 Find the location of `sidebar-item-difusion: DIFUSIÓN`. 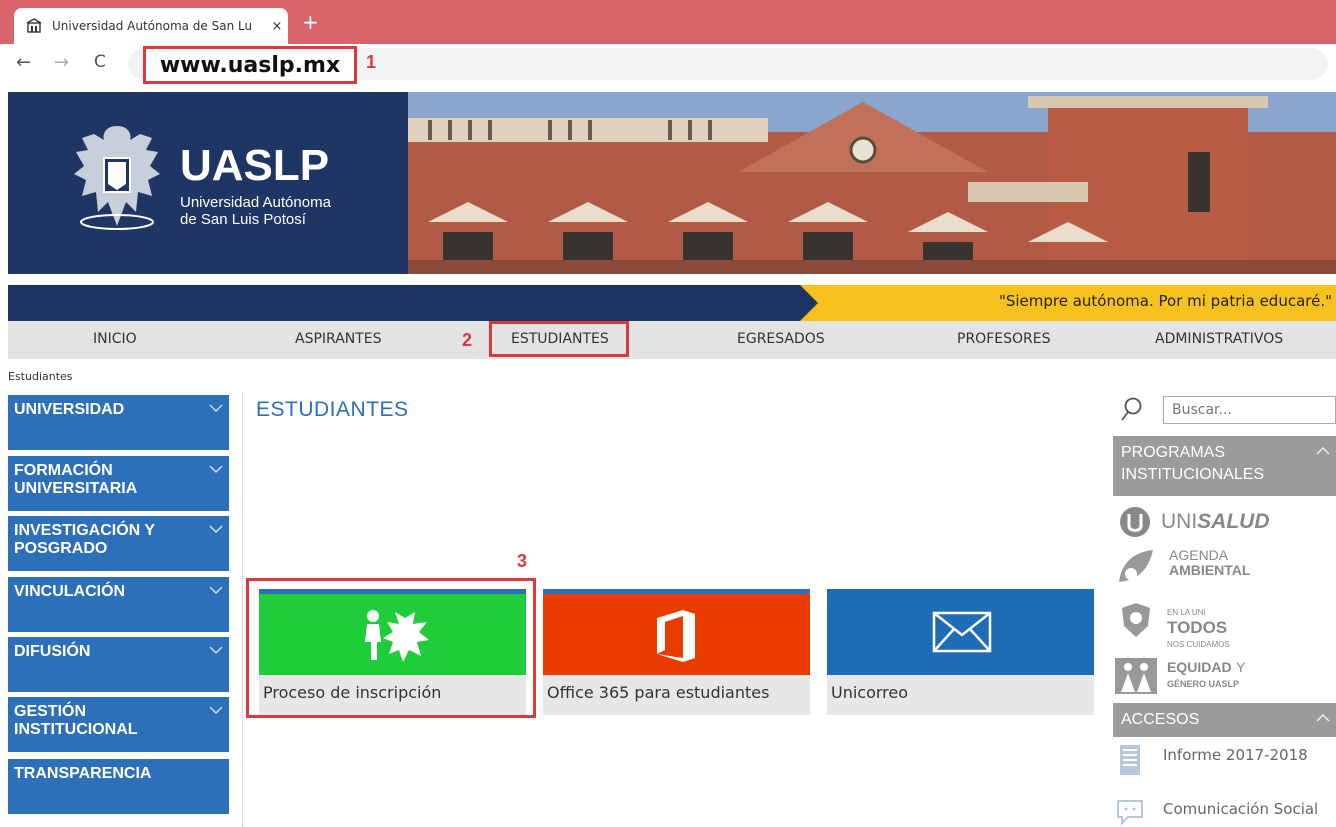

sidebar-item-difusion: DIFUSIÓN is located at coordinates (118, 664).